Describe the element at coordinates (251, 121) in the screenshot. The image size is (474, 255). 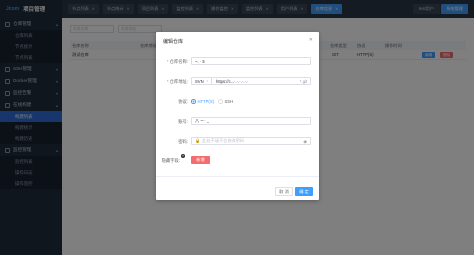
I see `account-input: 八 ~·· _` at that location.